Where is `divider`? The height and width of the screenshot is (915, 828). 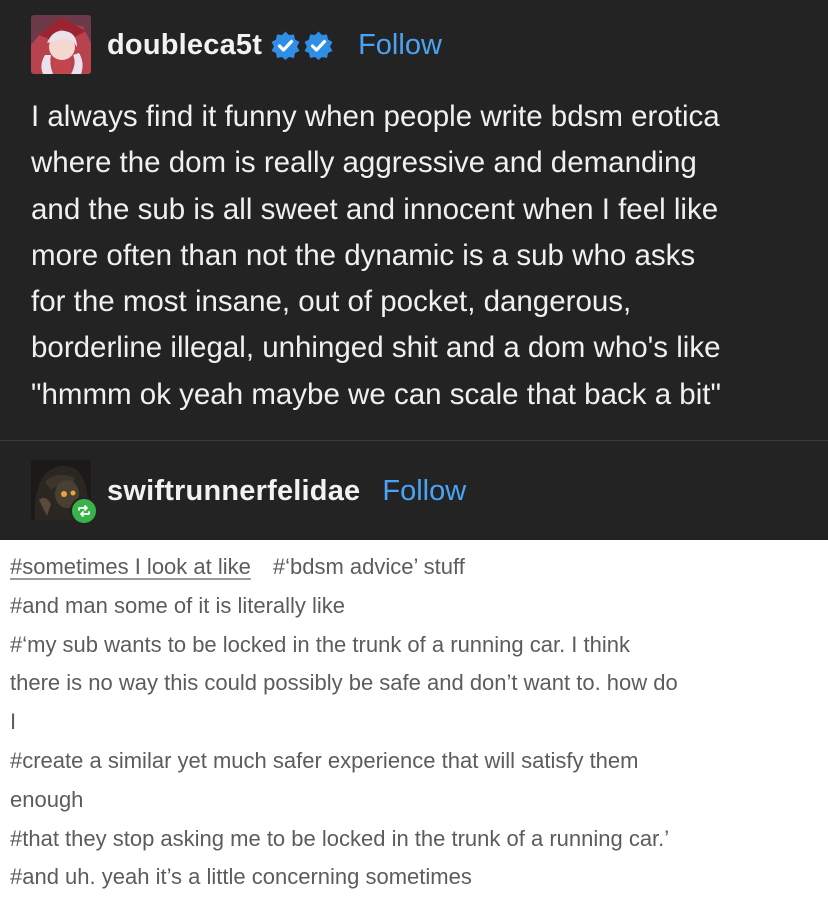 divider is located at coordinates (414, 440).